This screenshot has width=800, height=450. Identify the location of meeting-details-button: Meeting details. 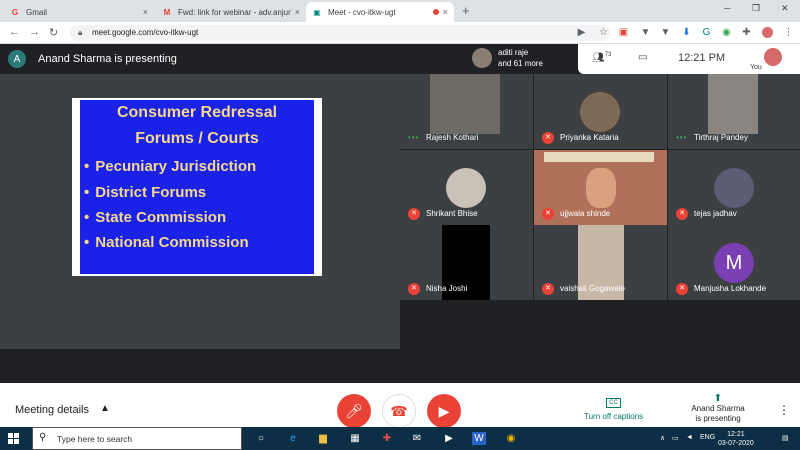
(52, 410).